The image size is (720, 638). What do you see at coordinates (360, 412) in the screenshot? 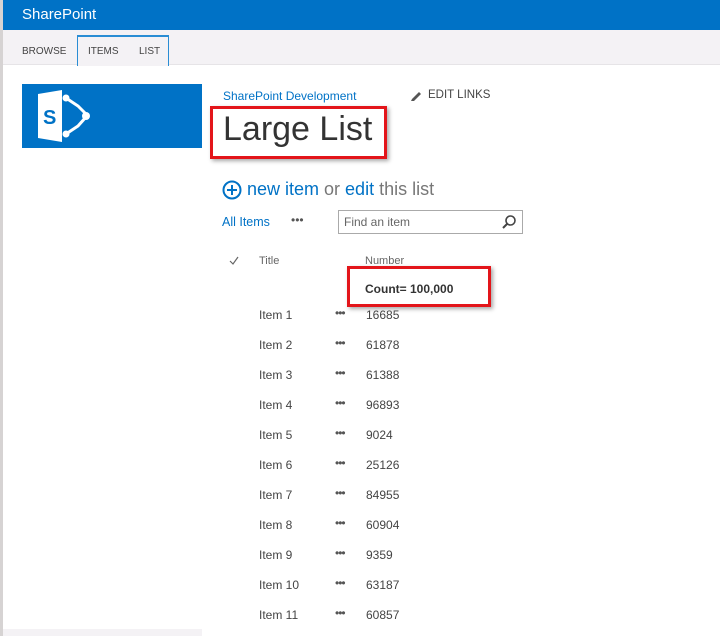
I see `table-row: Item 4 ••• 96893` at bounding box center [360, 412].